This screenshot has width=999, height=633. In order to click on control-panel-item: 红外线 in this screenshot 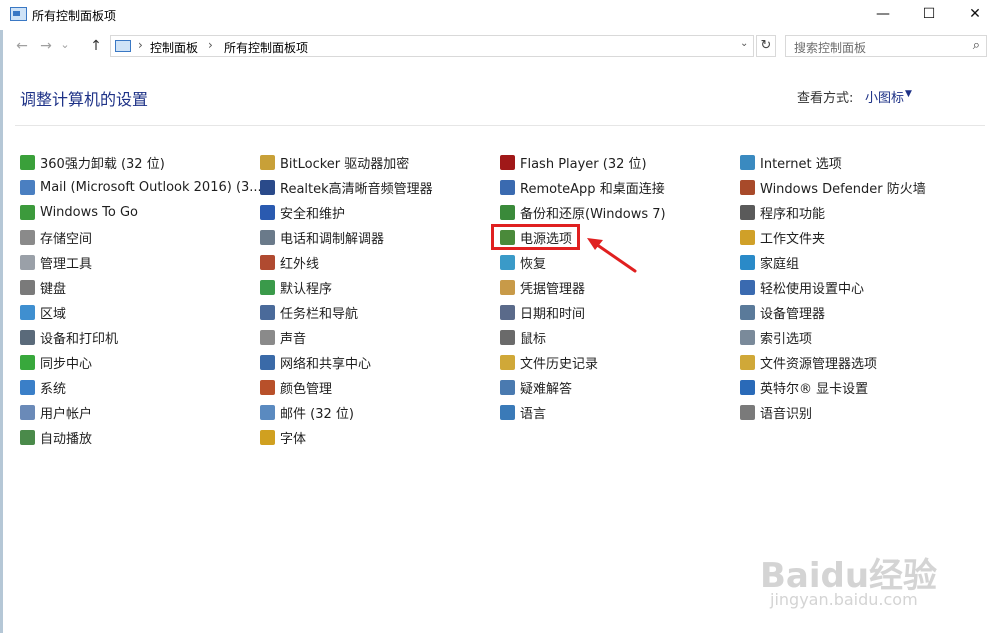, I will do `click(346, 262)`.